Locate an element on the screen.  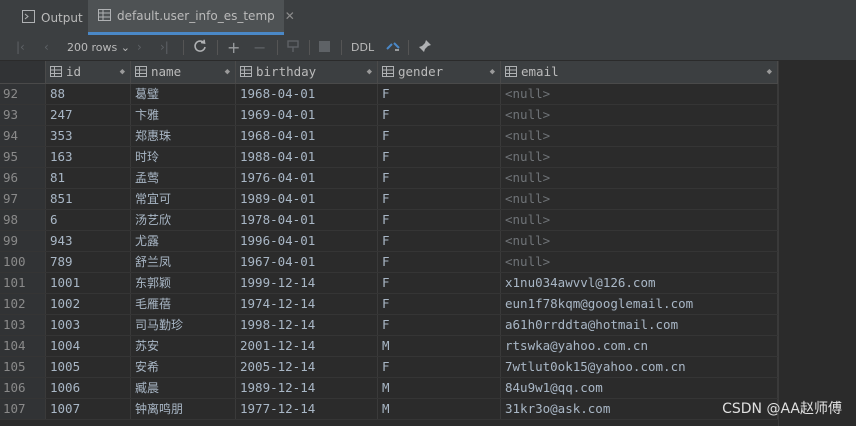
table-row: 98 6 汤艺欣 1978-04-01 F <null> is located at coordinates (389, 220).